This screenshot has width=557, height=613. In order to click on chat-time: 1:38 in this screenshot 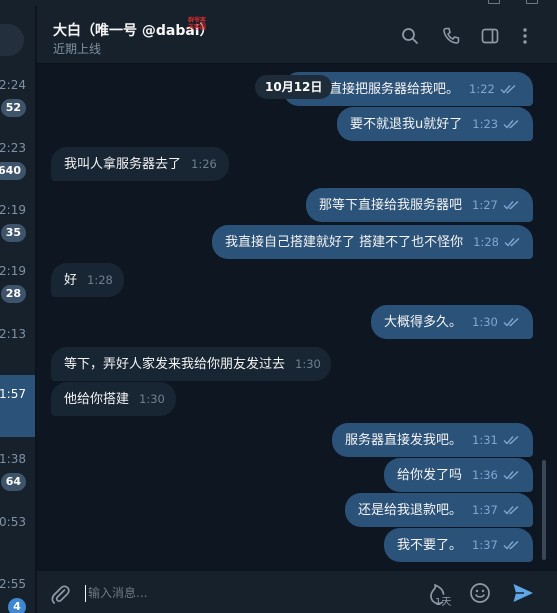, I will do `click(13, 459)`.